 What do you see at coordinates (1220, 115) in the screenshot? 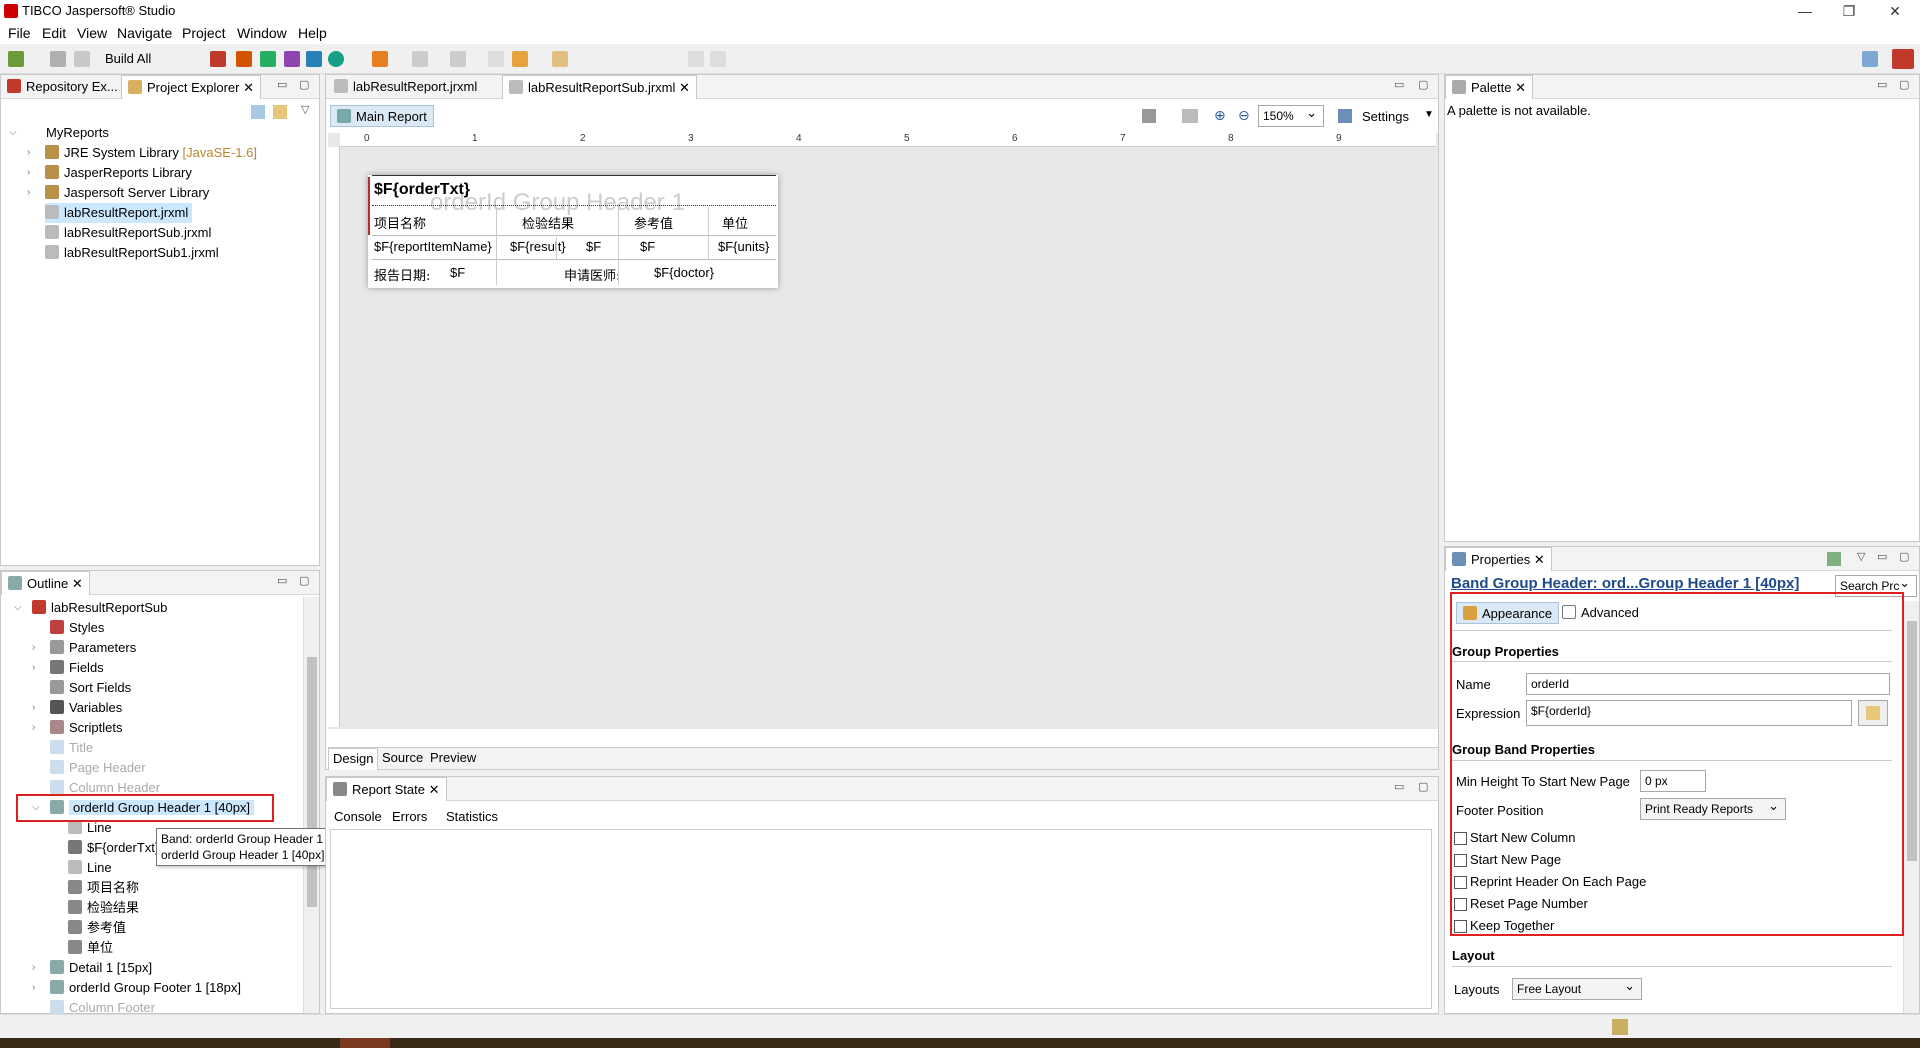
I see `zoom-in-icon: ⊕` at bounding box center [1220, 115].